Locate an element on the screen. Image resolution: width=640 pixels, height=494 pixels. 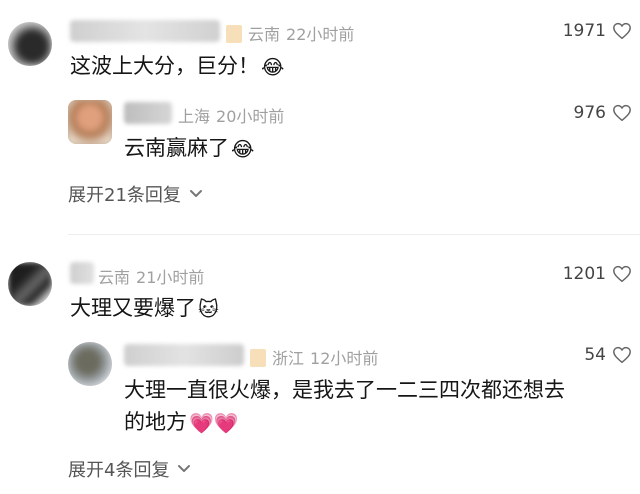
like-count: 1201 is located at coordinates (584, 274).